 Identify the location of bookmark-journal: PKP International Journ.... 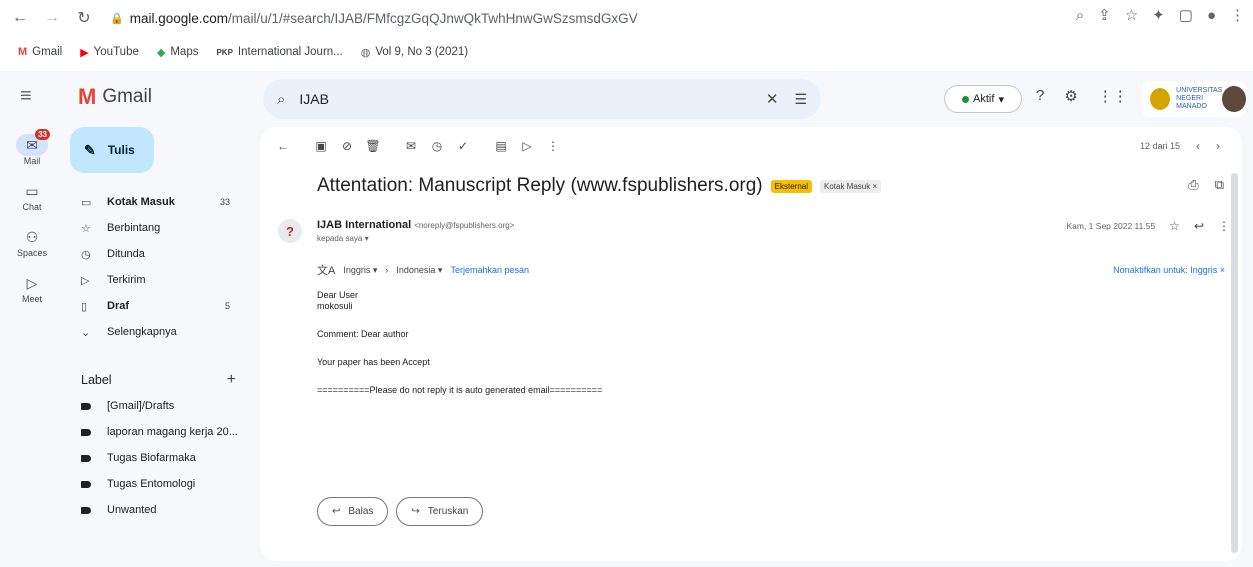
(279, 52).